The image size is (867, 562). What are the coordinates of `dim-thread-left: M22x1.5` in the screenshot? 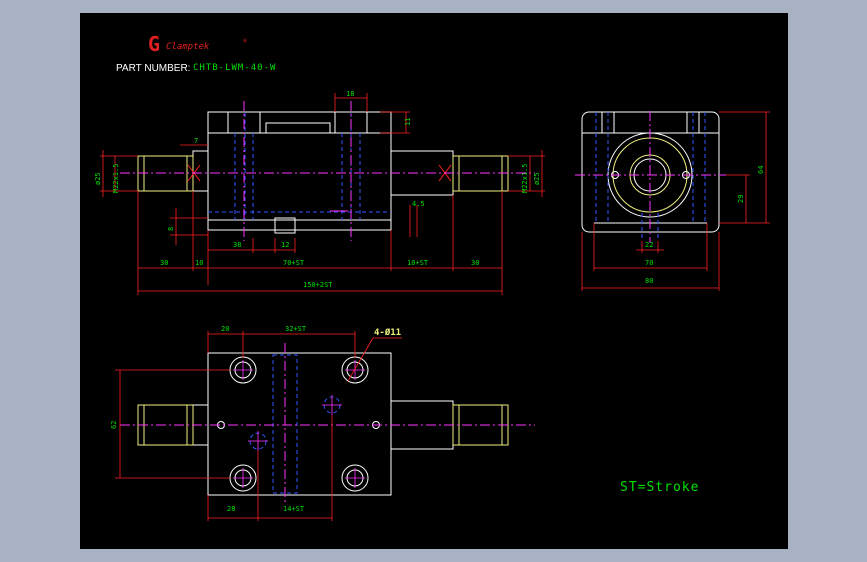 It's located at (116, 178).